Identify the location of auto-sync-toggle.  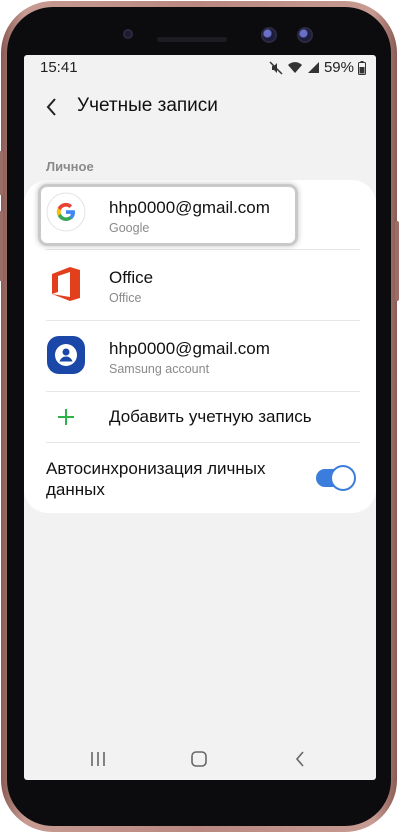
(335, 478).